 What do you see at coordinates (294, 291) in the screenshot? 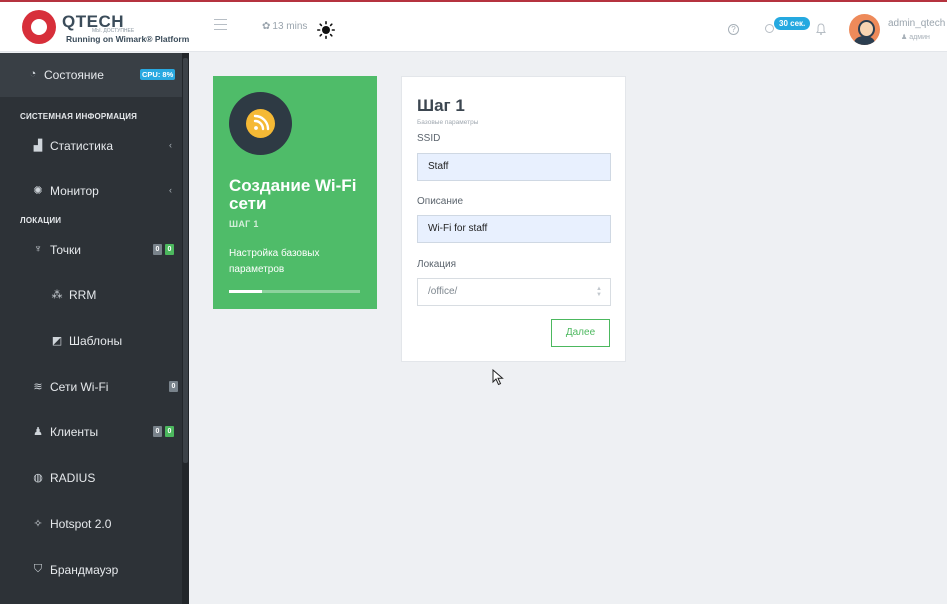
I see `wizard-progress-bar` at bounding box center [294, 291].